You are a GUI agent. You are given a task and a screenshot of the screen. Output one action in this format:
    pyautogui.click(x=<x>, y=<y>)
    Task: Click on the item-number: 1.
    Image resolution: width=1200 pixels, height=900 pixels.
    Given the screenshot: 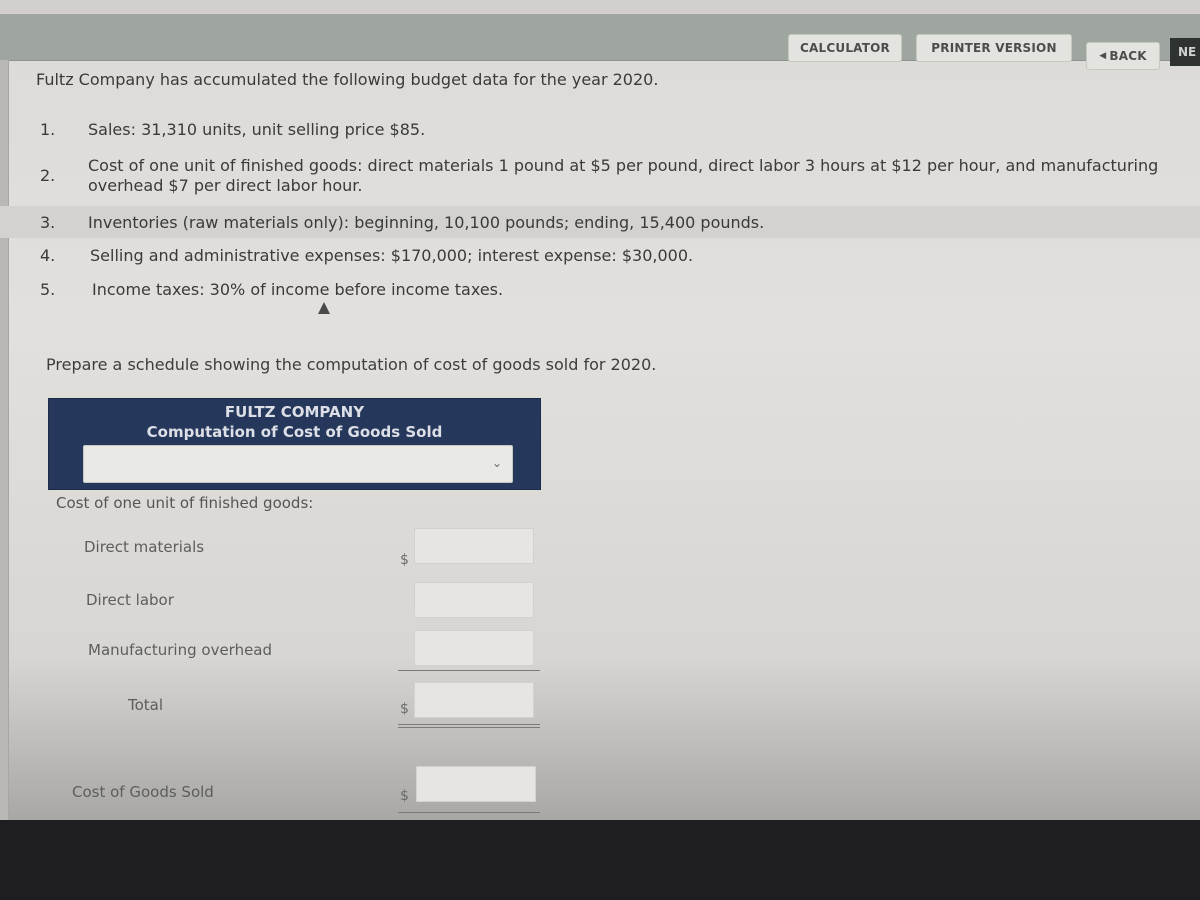 What is the action you would take?
    pyautogui.click(x=48, y=129)
    